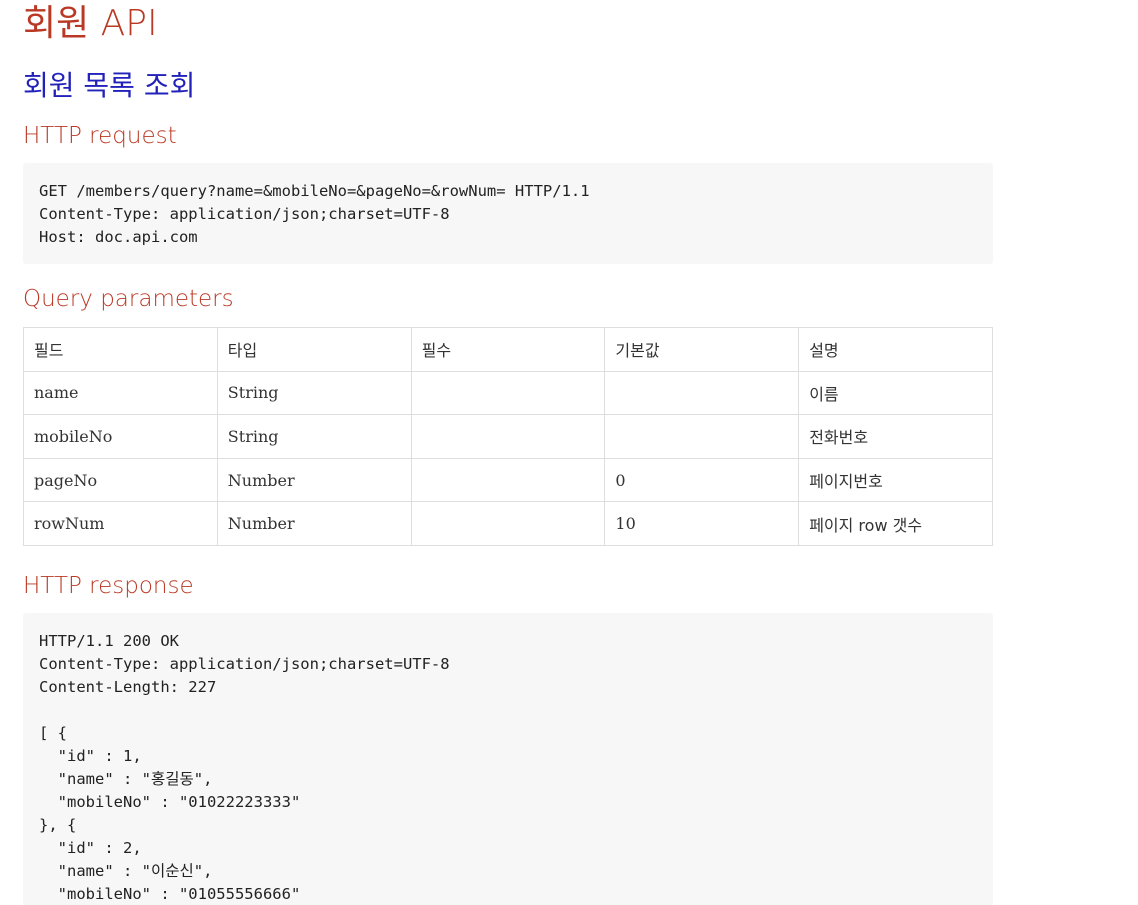 This screenshot has height=905, width=1138. I want to click on cell-field: rowNum, so click(120, 523).